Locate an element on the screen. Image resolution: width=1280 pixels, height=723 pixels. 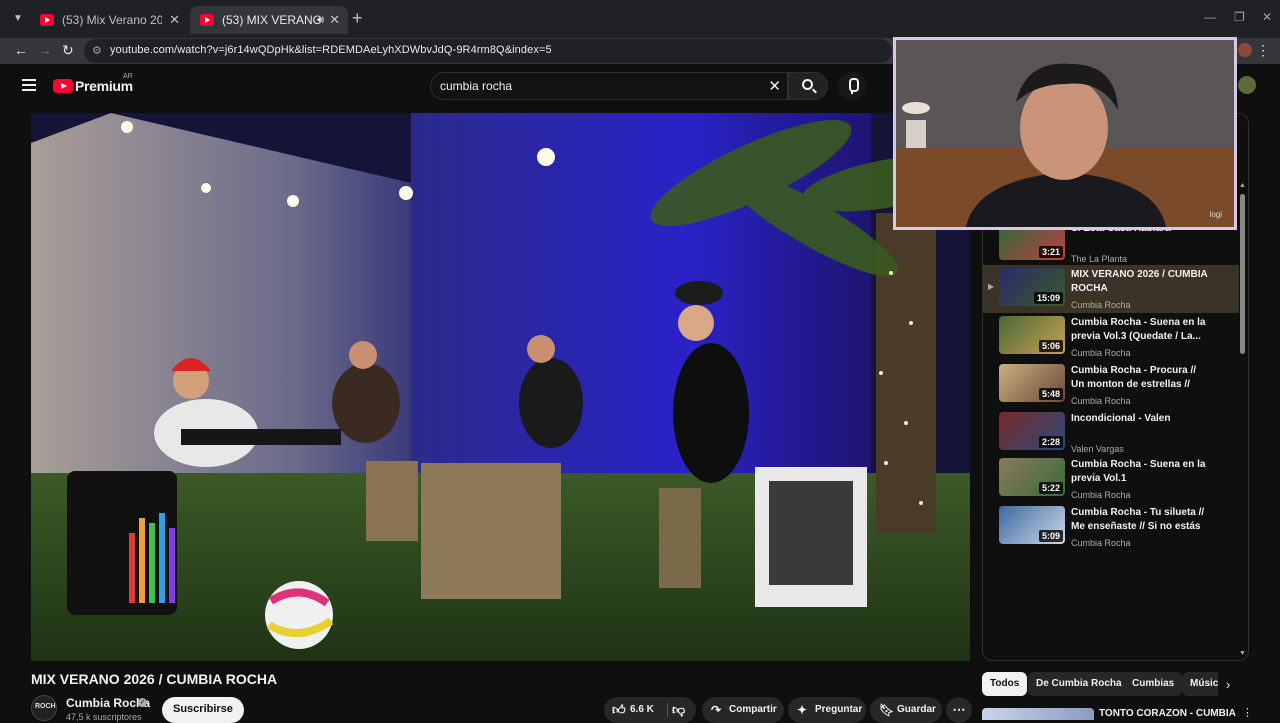
chip-todos: Todos is located at coordinates (1005, 684).